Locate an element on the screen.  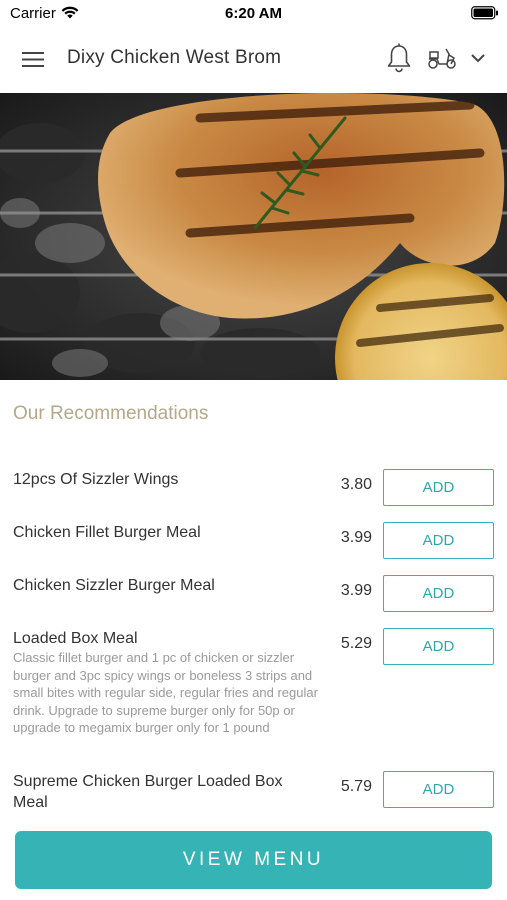
item-name: 12pcs Of Sizzler Wings is located at coordinates (96, 479).